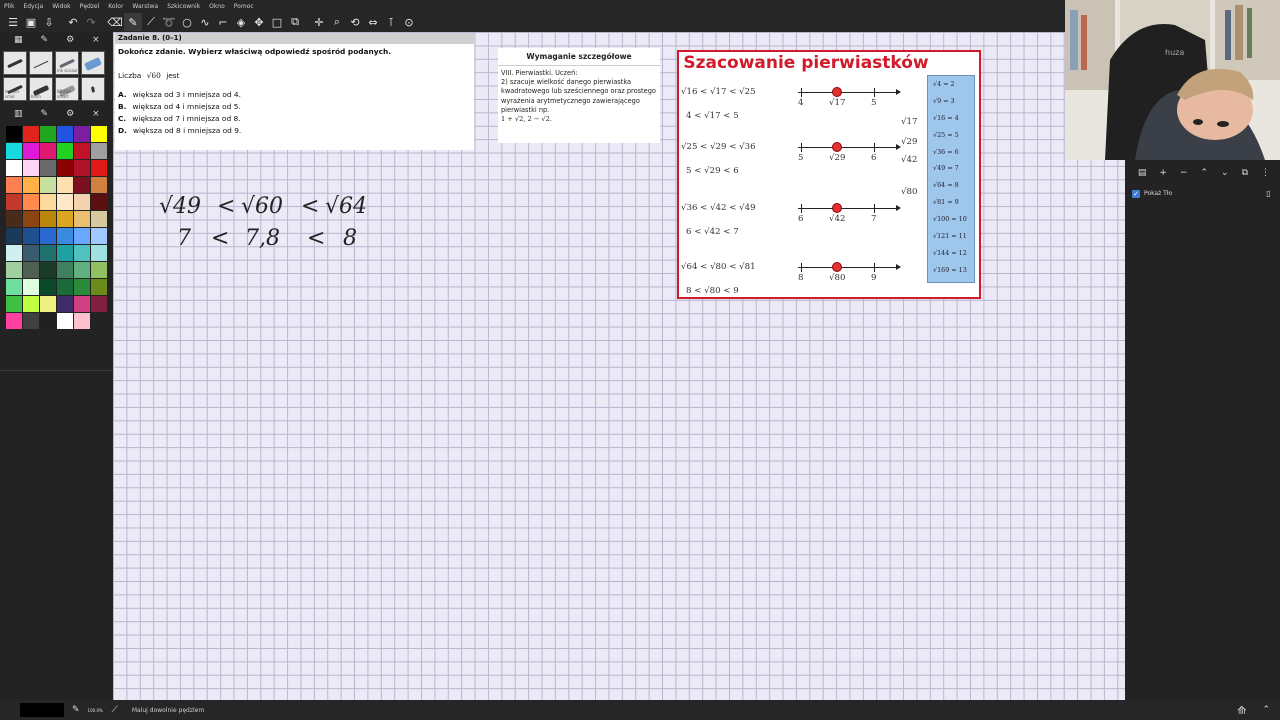 This screenshot has width=1280, height=720. What do you see at coordinates (319, 22) in the screenshot?
I see `pan-icon: ✛` at bounding box center [319, 22].